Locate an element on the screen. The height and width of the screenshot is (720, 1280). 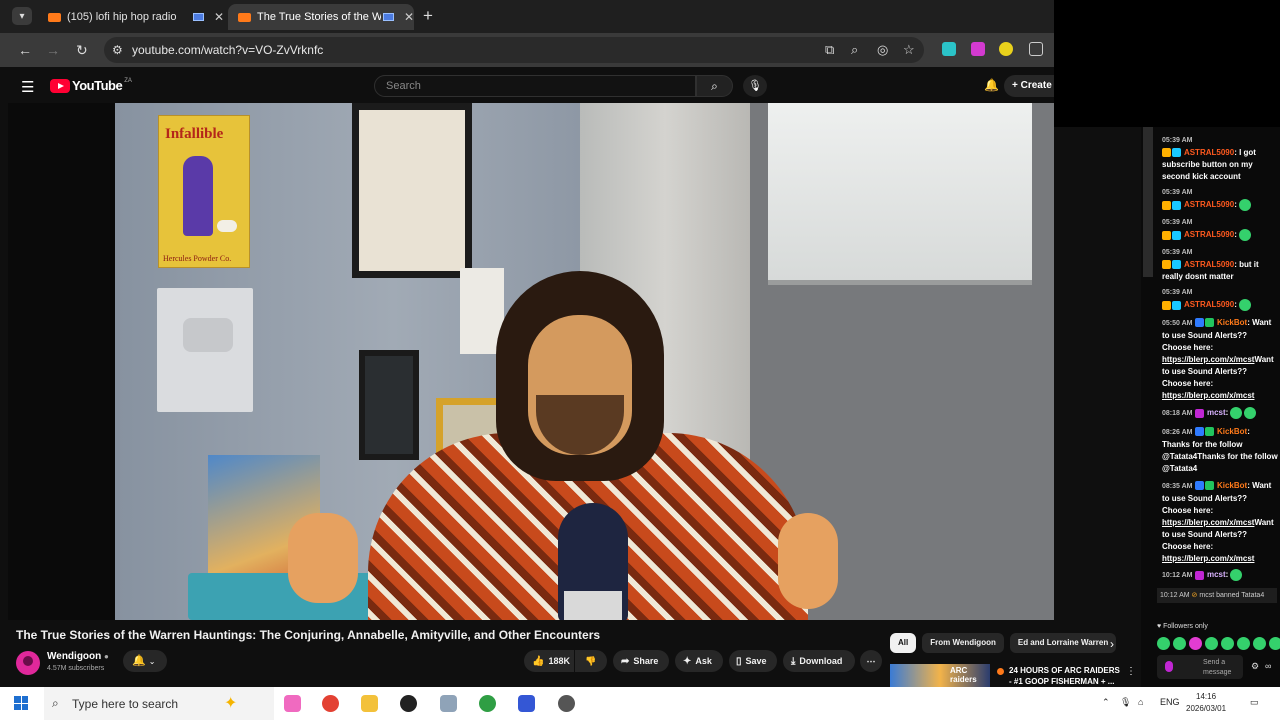
extensions-puzzle-icon is located at coordinates (1036, 49).